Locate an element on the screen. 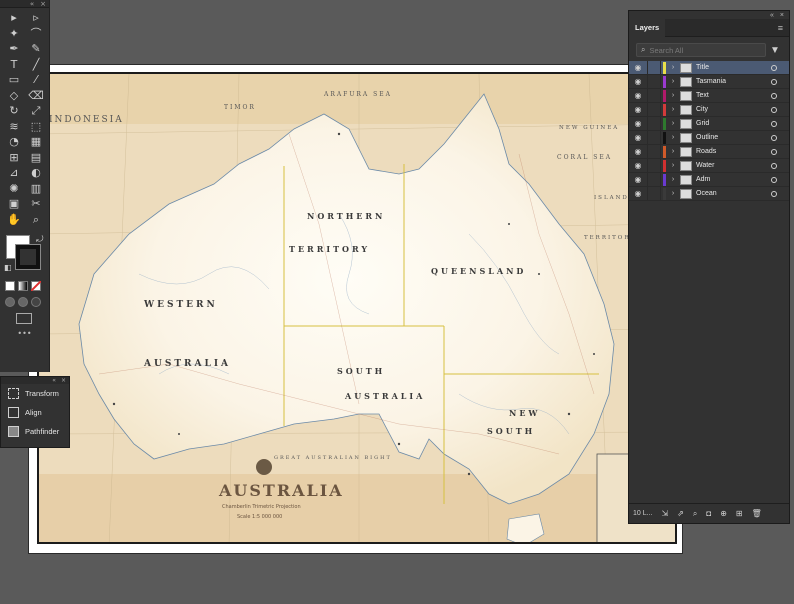  swap-fill-stroke-icon: ⤾ is located at coordinates (40, 240).